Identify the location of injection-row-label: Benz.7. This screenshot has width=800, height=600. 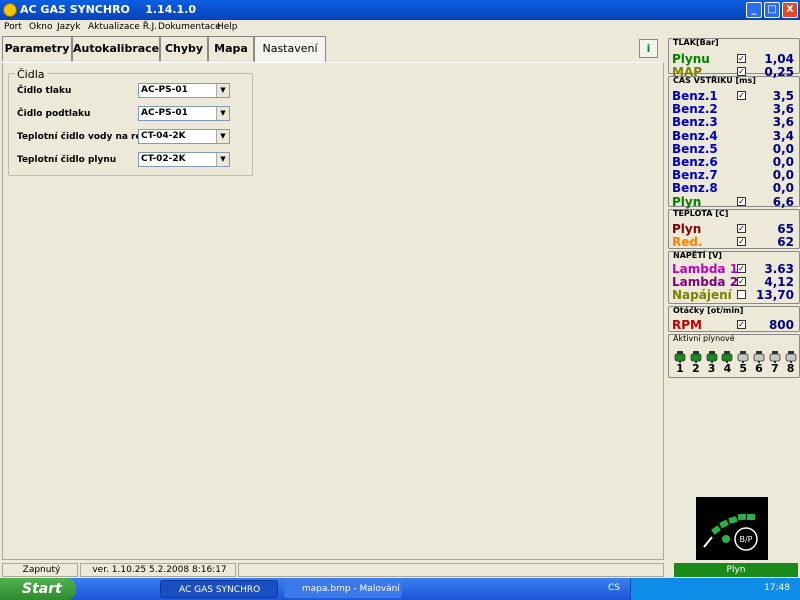
(695, 175).